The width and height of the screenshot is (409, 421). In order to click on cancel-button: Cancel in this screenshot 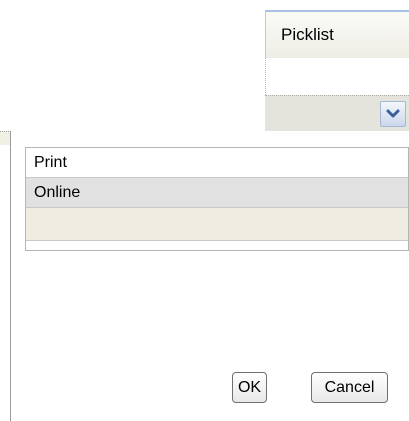, I will do `click(349, 387)`.